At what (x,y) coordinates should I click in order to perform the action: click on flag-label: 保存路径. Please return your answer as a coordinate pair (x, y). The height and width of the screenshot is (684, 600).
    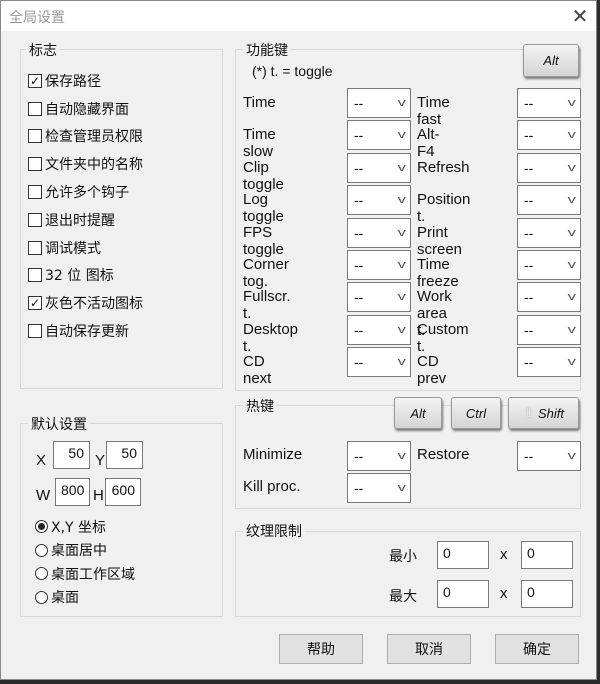
    Looking at the image, I should click on (73, 81).